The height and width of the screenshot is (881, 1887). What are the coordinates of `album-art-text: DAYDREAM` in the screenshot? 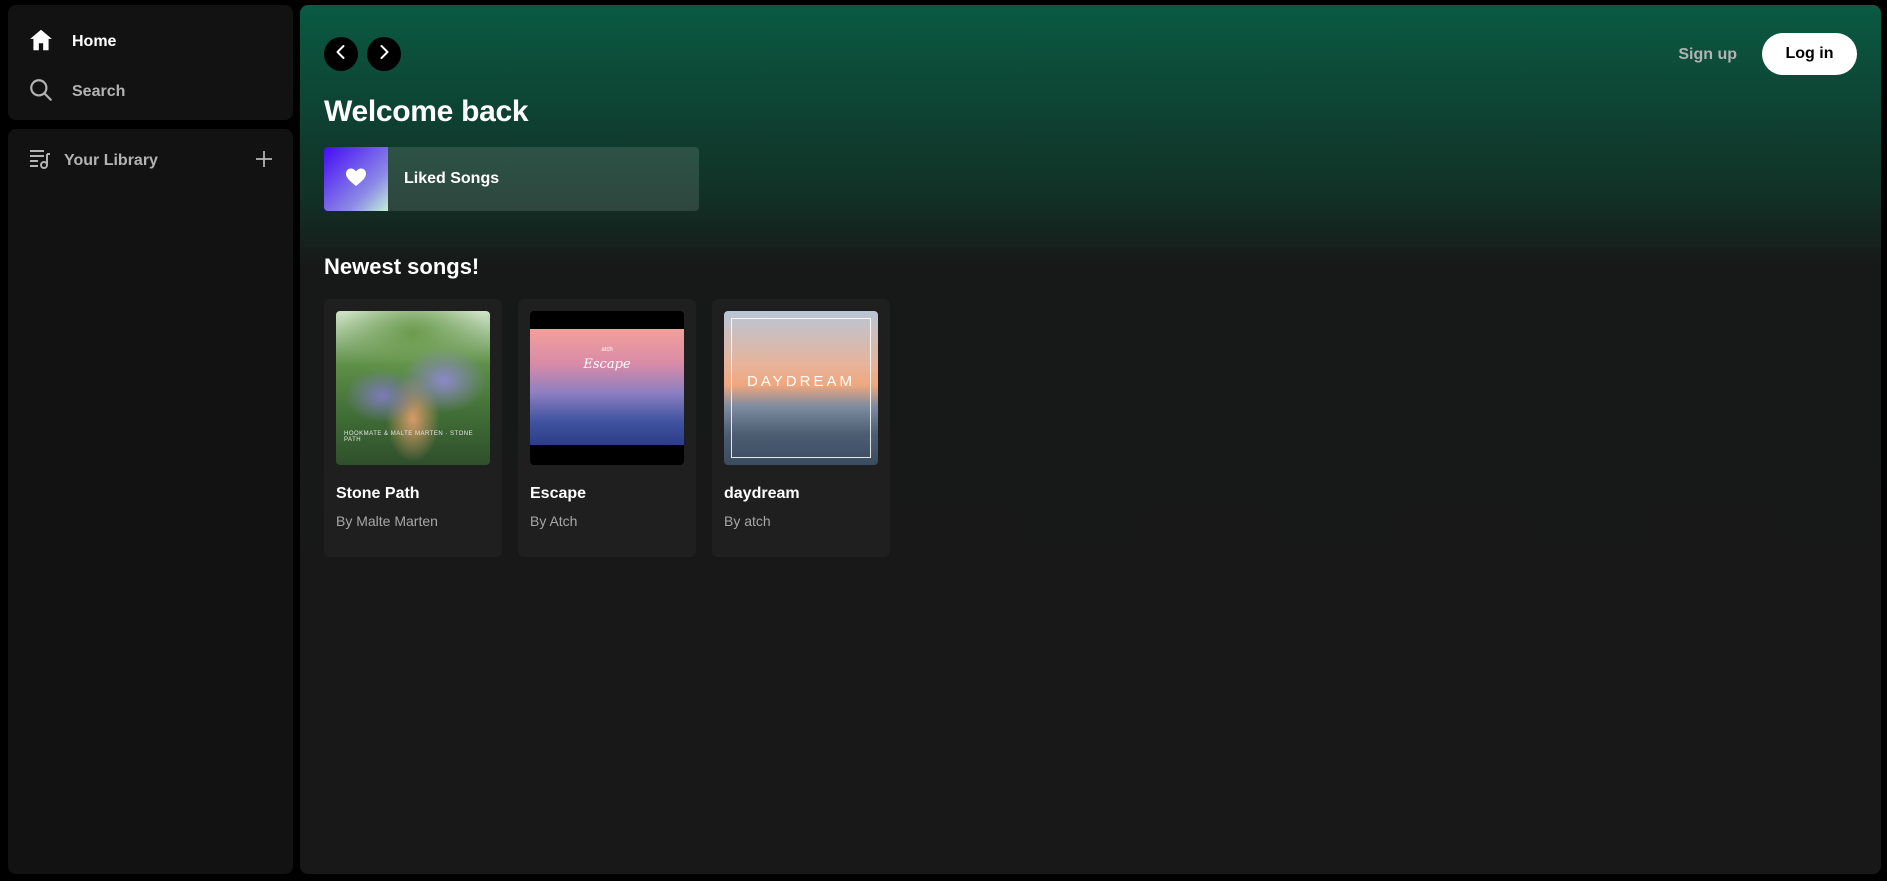 It's located at (801, 381).